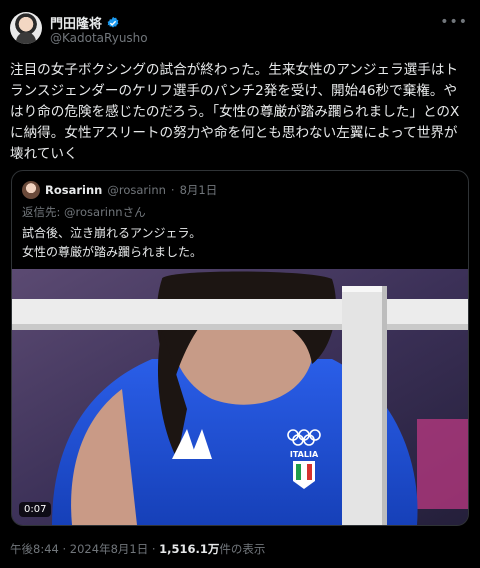  I want to click on tweet-header: 門田隆将 @KadotaRyusho •••, so click(240, 30).